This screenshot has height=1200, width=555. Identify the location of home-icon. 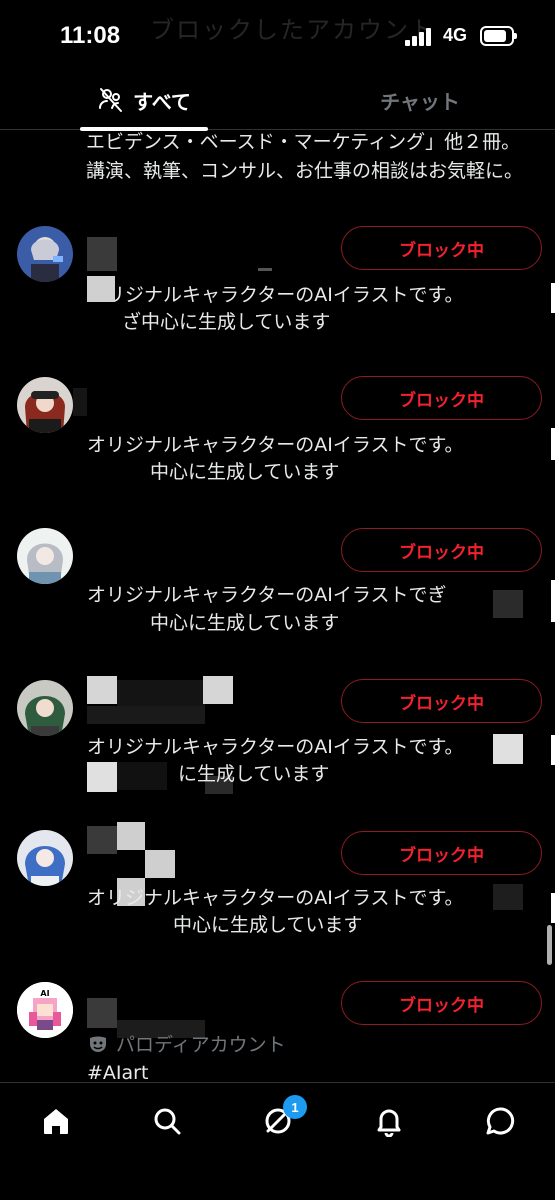
(56, 1121).